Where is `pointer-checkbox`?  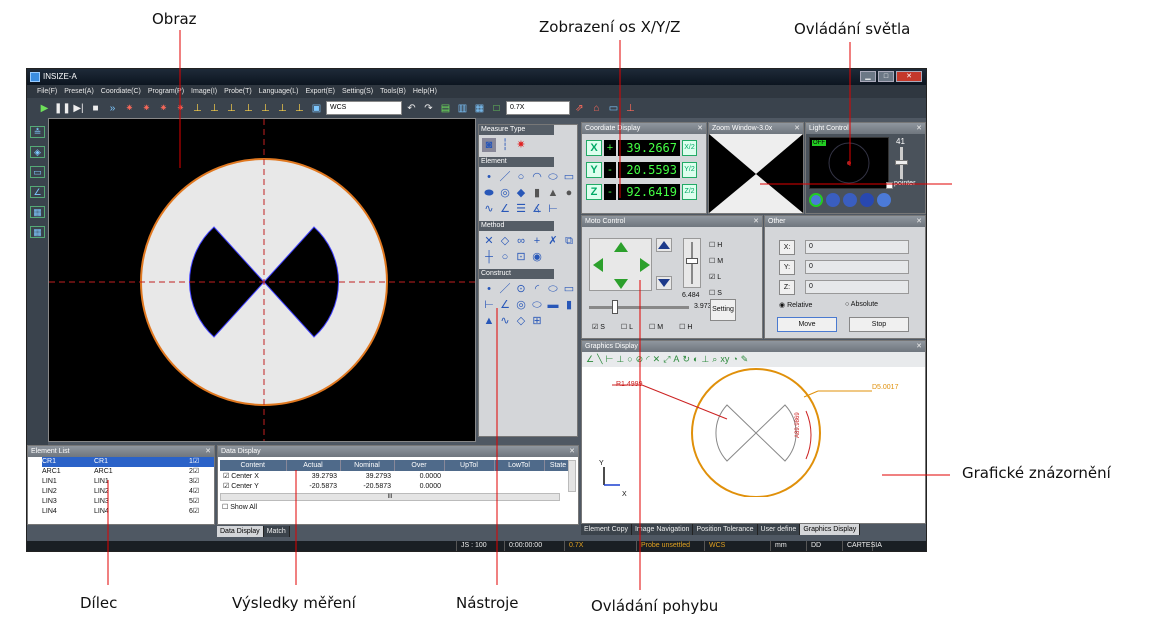 pointer-checkbox is located at coordinates (889, 185).